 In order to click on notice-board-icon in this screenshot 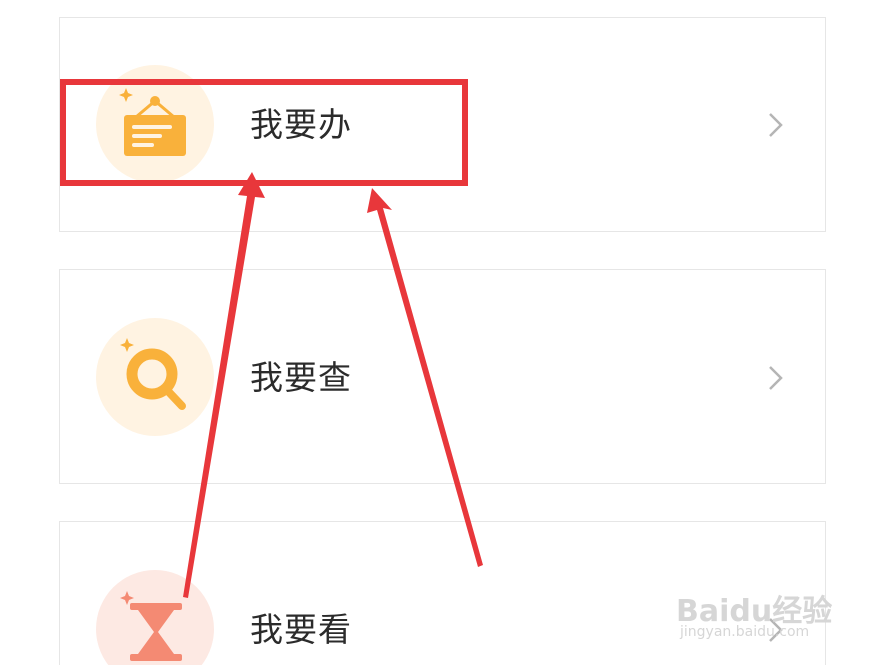, I will do `click(155, 124)`.